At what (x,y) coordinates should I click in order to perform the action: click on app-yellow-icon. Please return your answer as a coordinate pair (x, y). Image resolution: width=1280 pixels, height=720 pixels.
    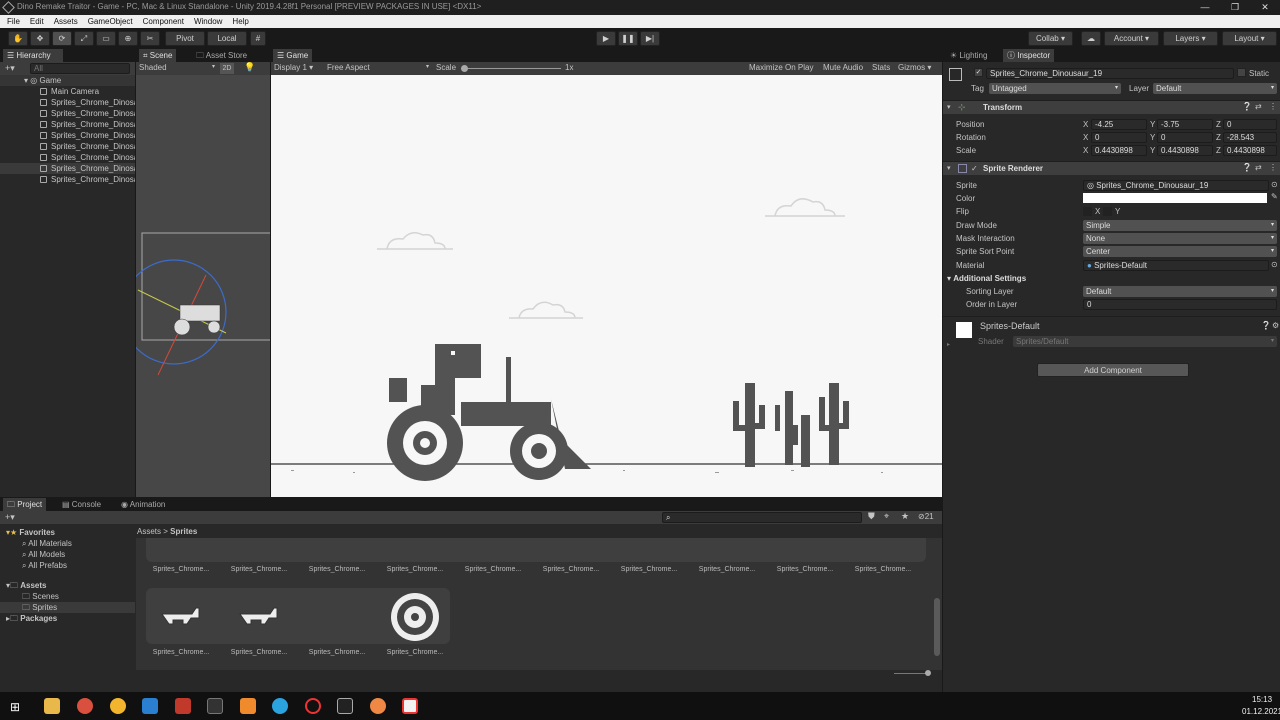
    Looking at the image, I should click on (118, 706).